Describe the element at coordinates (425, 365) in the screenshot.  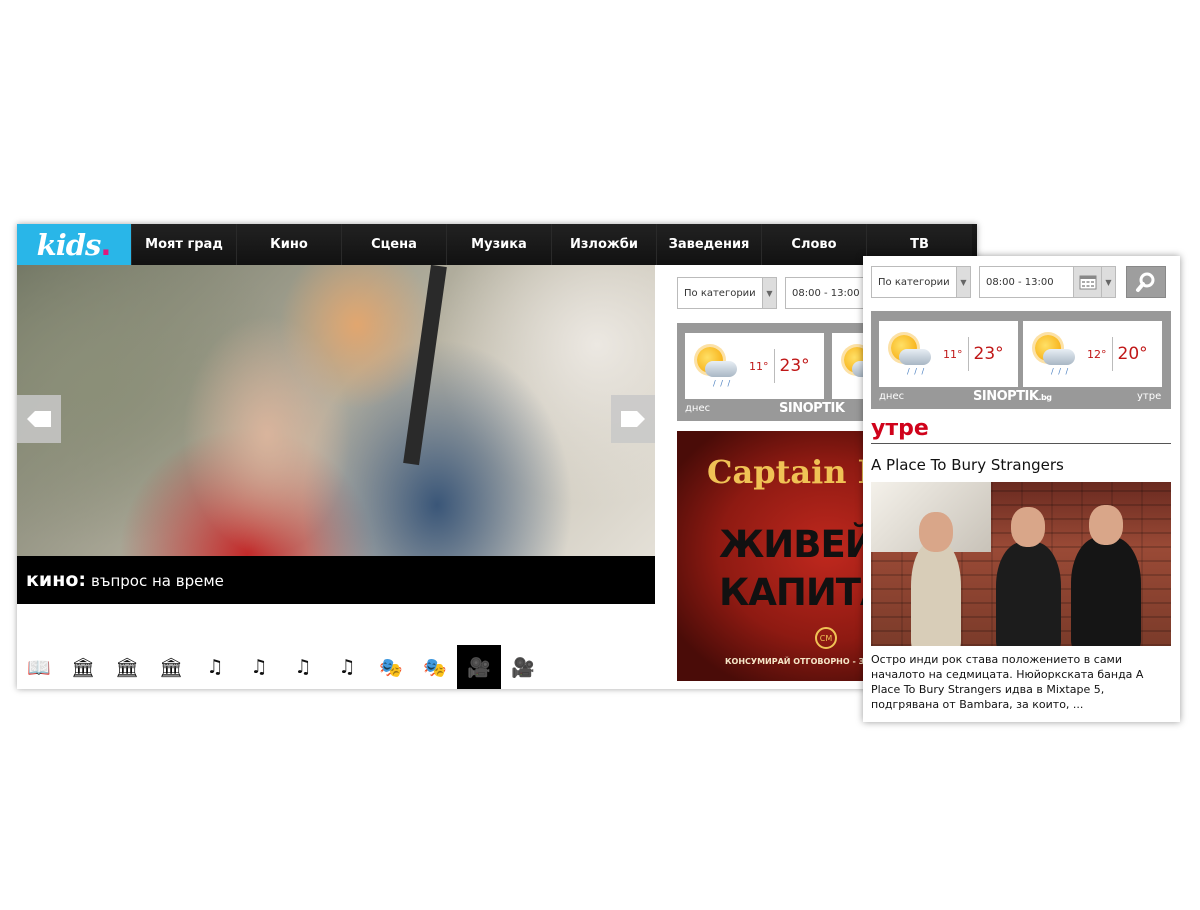
I see `hero-photo-detail` at that location.